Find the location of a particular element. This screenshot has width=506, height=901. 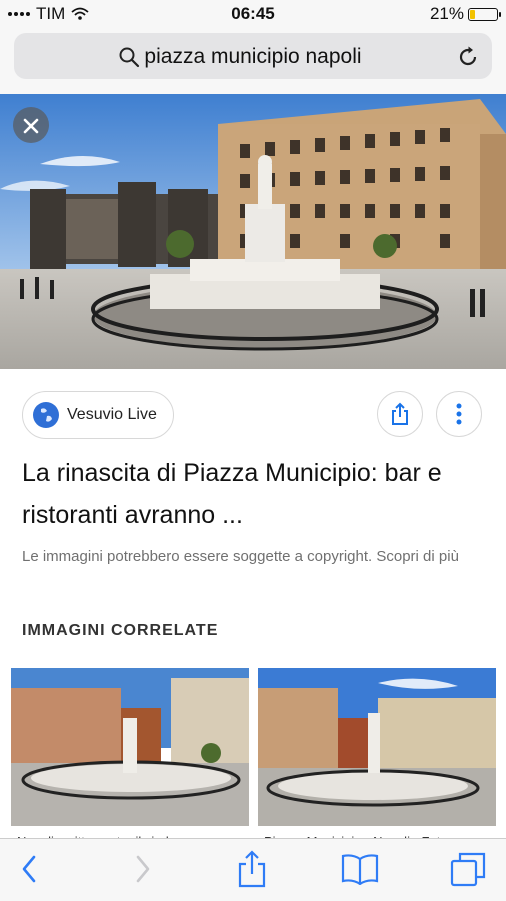

back-icon is located at coordinates (29, 869).